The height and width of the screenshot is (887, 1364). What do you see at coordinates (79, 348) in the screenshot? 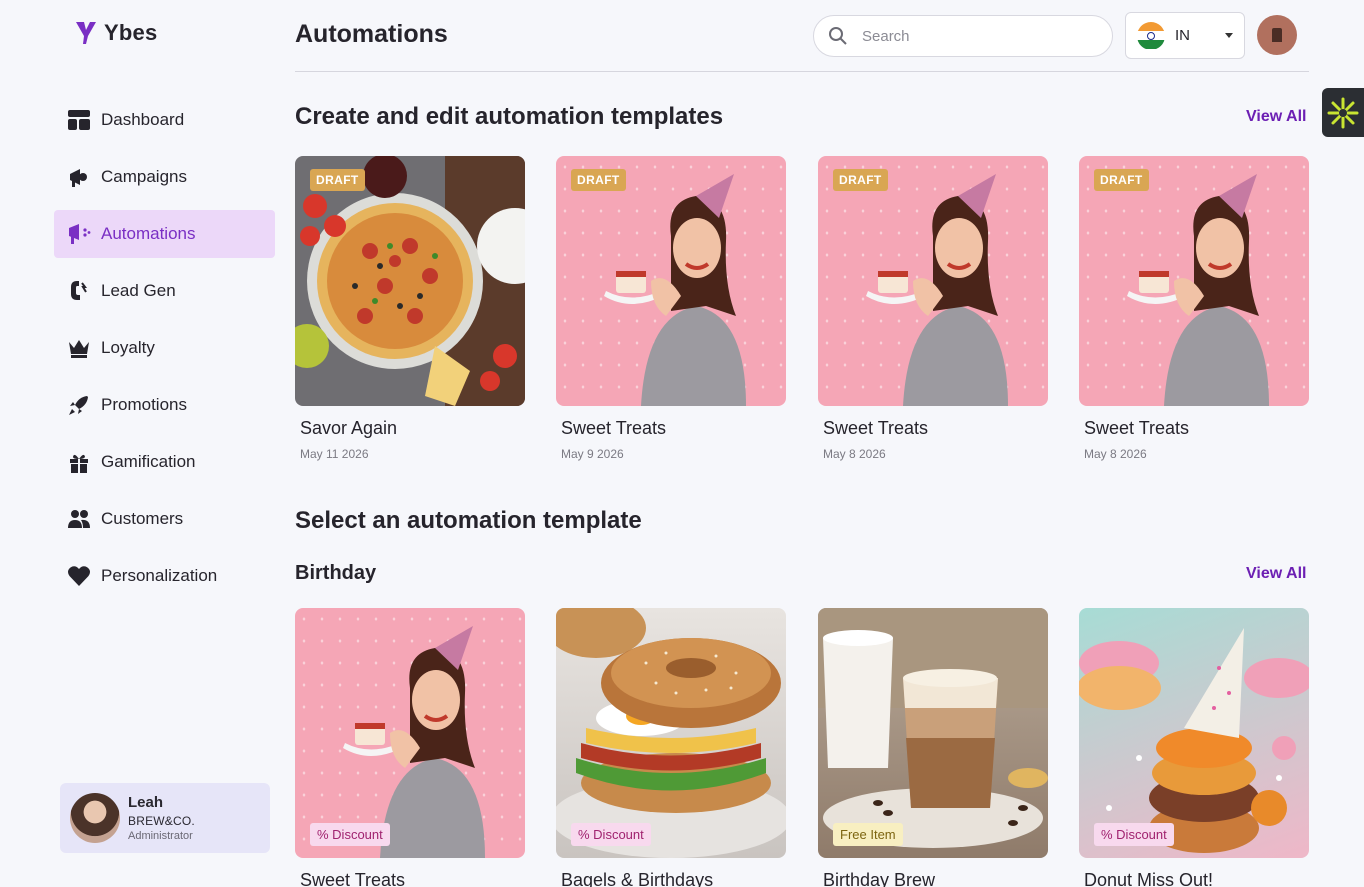
I see `crown-icon` at bounding box center [79, 348].